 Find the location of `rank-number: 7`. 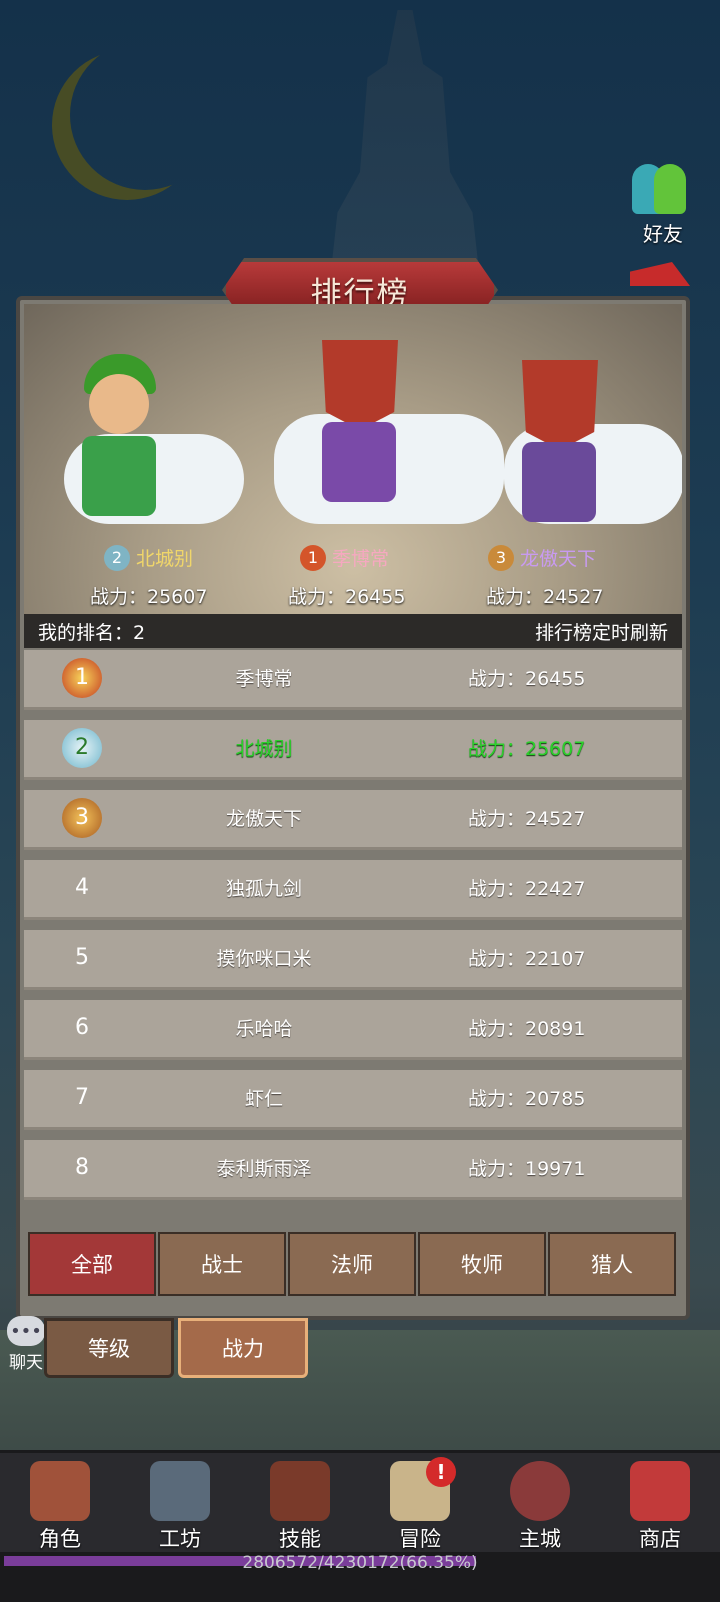

rank-number: 7 is located at coordinates (82, 1097).